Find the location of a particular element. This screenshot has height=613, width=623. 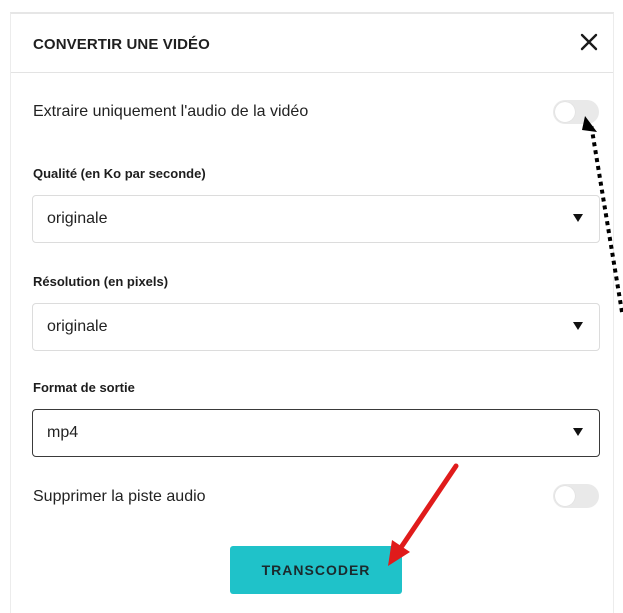

quality-label: Qualité (en Ko par seconde) is located at coordinates (119, 173).